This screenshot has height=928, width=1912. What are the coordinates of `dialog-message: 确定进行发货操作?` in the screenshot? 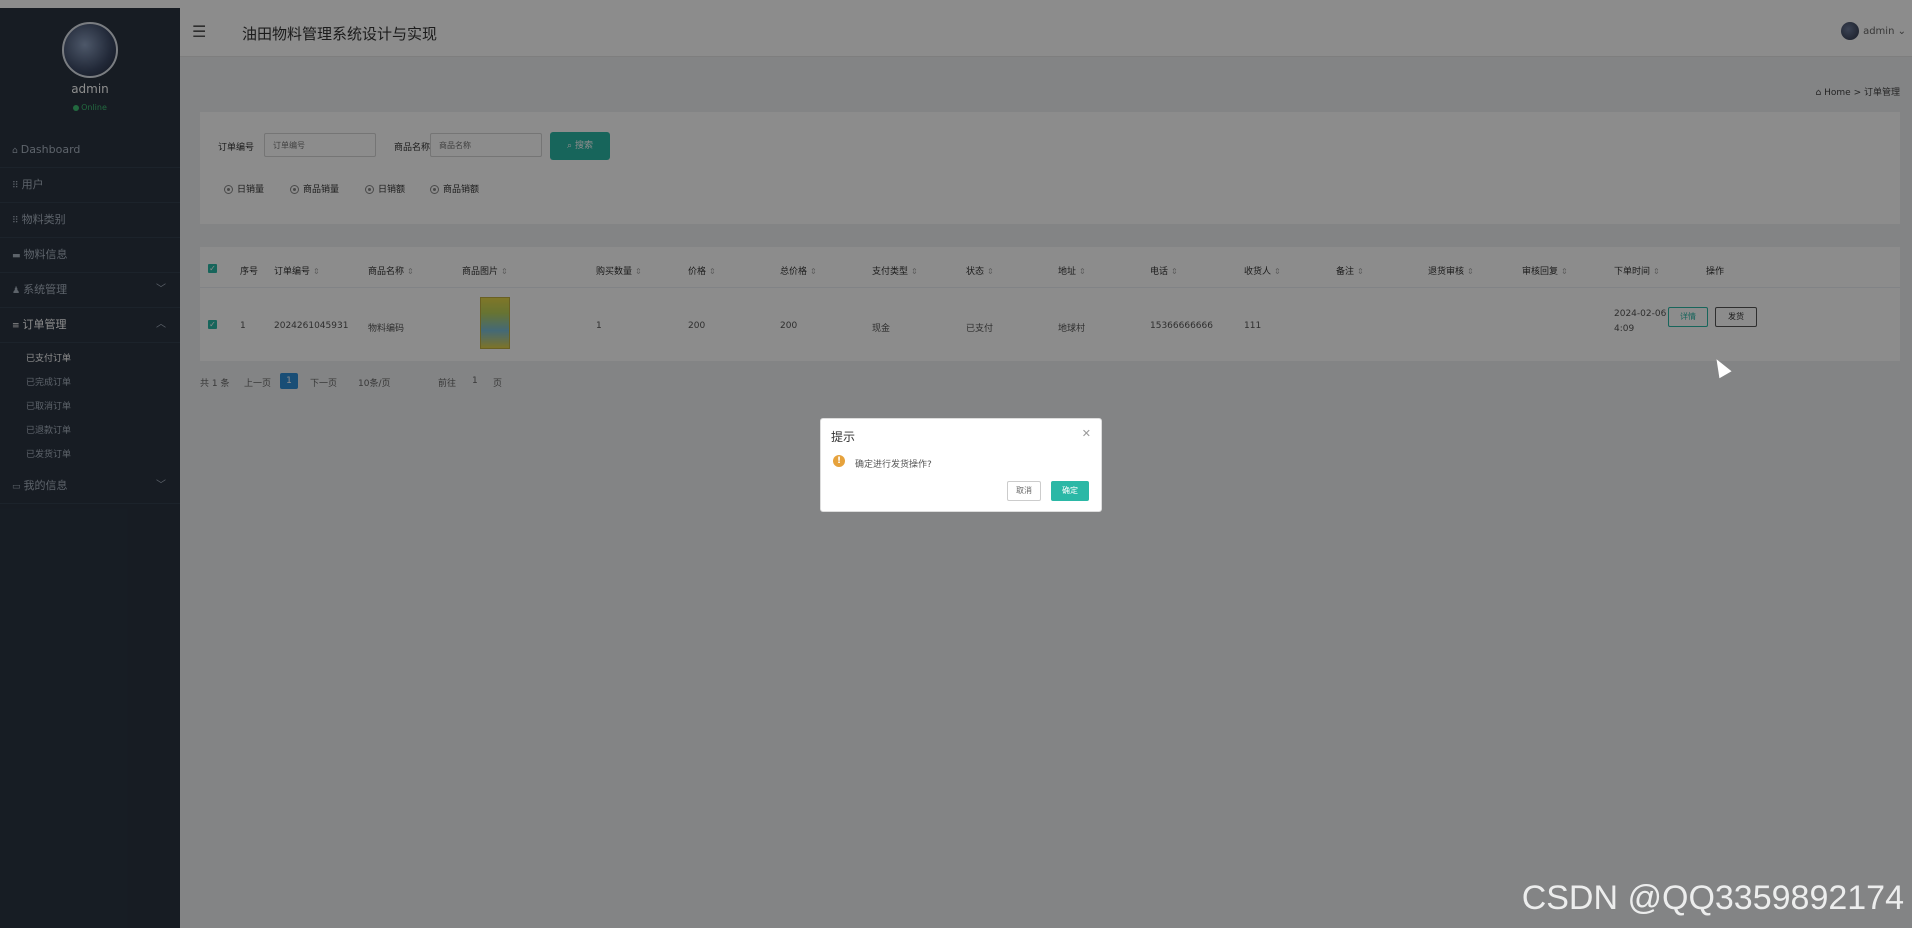 It's located at (893, 465).